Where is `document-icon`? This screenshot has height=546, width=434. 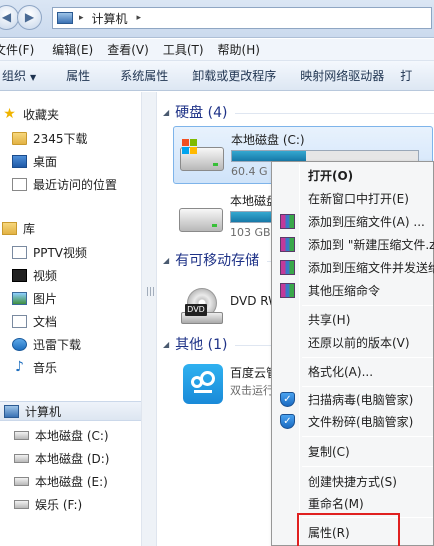 document-icon is located at coordinates (19, 321).